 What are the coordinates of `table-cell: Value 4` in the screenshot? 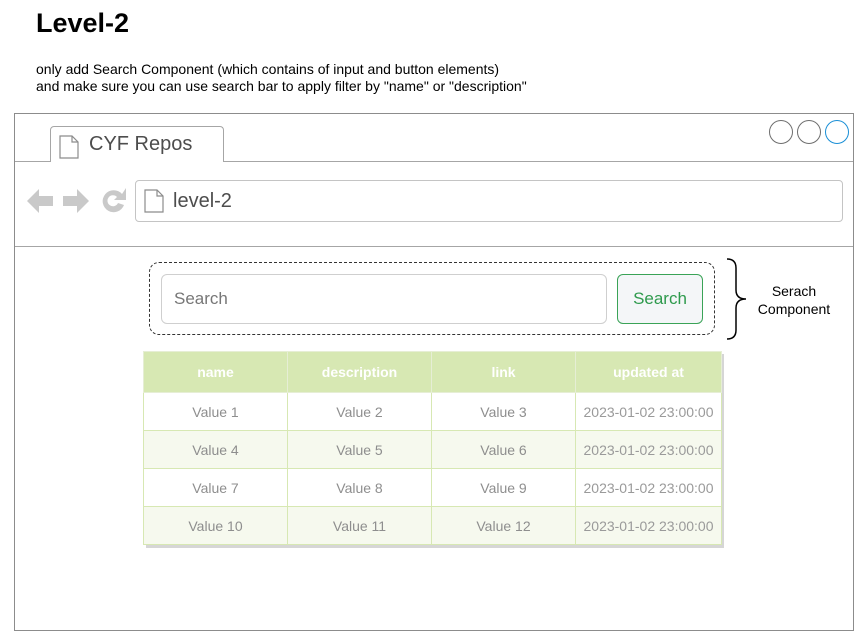 It's located at (215, 449).